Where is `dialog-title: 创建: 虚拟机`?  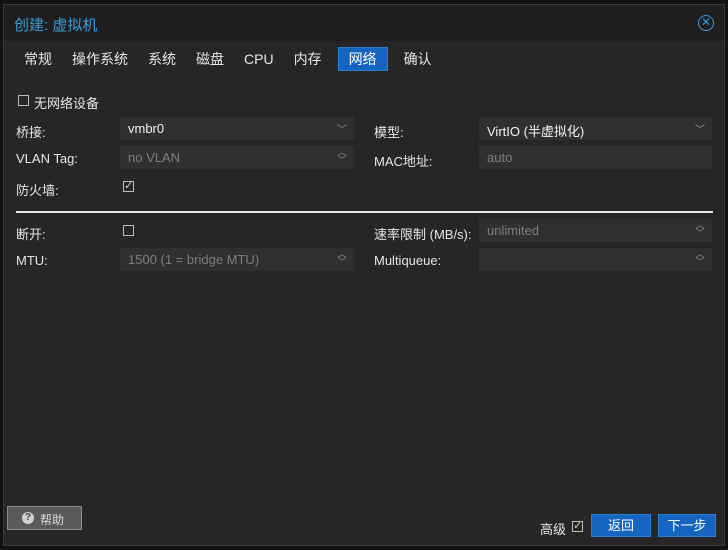
dialog-title: 创建: 虚拟机 is located at coordinates (56, 25).